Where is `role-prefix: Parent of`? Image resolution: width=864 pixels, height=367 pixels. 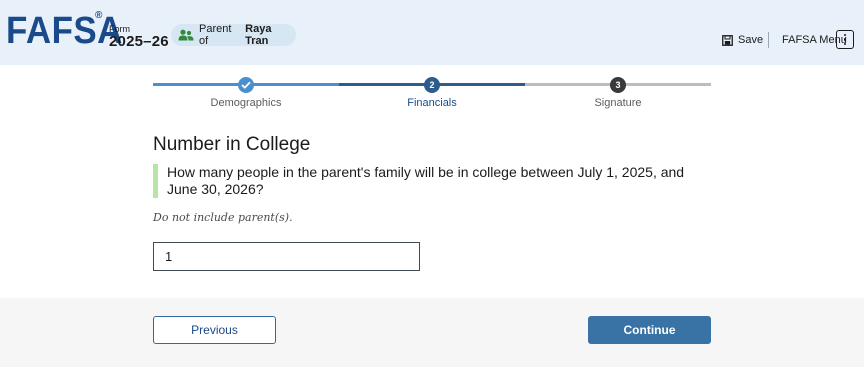
role-prefix: Parent of is located at coordinates (220, 35).